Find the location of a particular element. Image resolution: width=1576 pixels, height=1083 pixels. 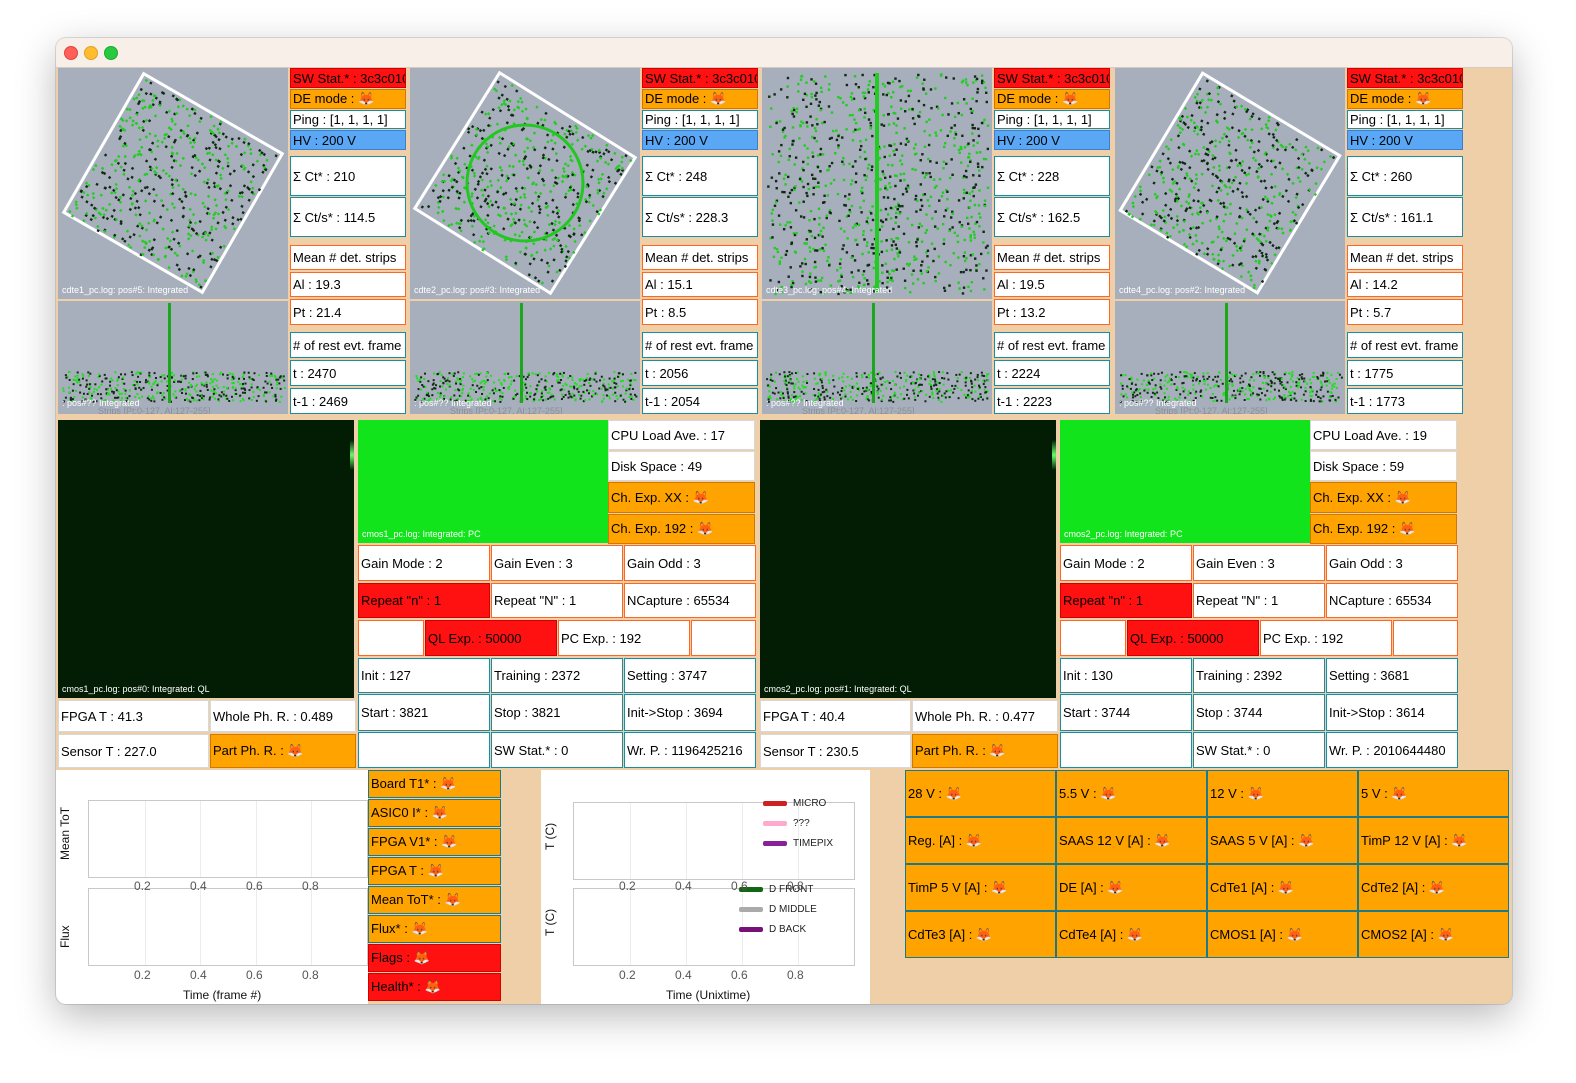

sum-rate-cell: Σ Ct/s* : 161.1 is located at coordinates (1405, 217).